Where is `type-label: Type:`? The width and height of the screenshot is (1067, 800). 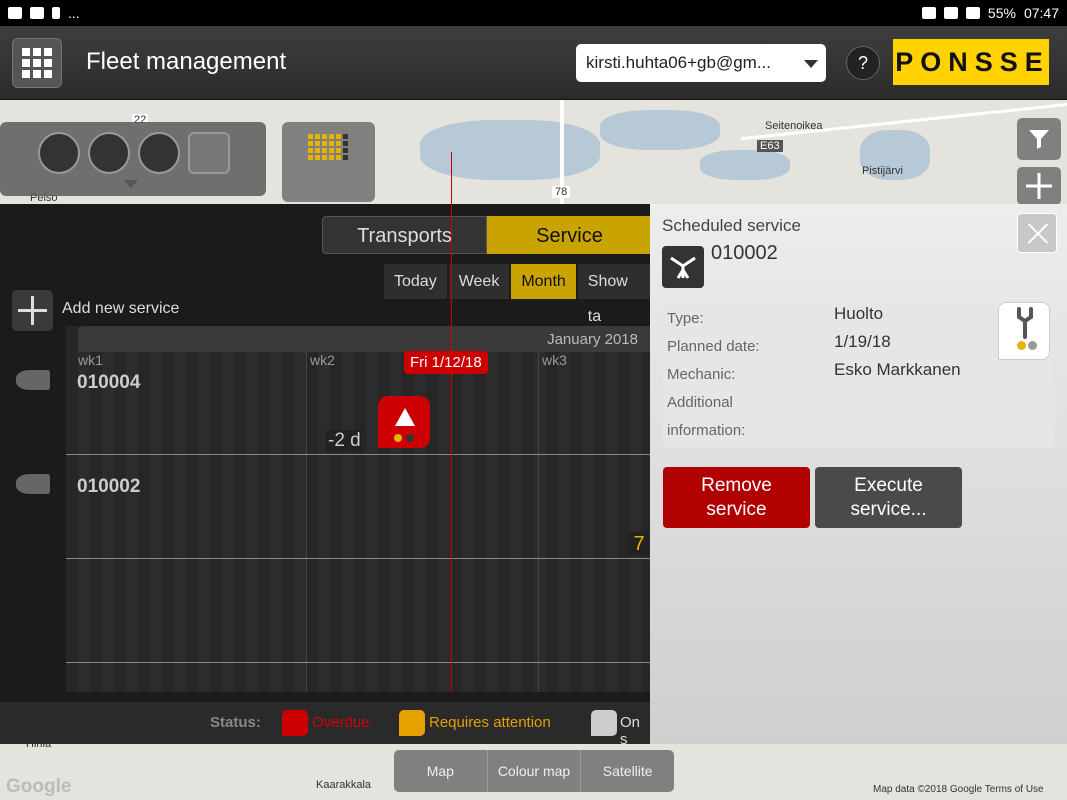 type-label: Type: is located at coordinates (685, 318).